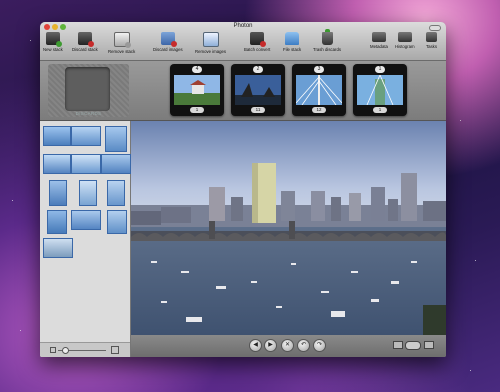  I want to click on histogram-button: Histogram, so click(405, 45).